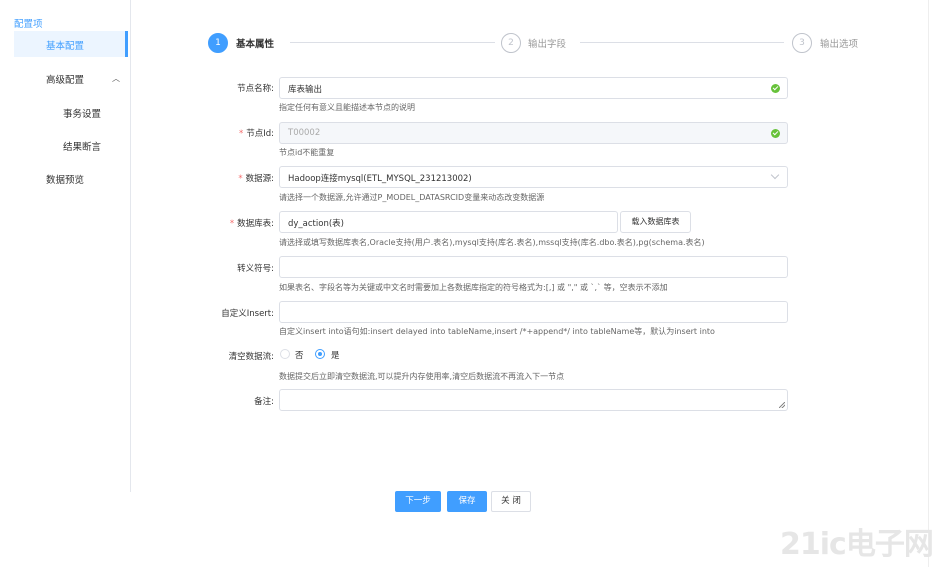  What do you see at coordinates (264, 402) in the screenshot?
I see `remark-label: 备注:` at bounding box center [264, 402].